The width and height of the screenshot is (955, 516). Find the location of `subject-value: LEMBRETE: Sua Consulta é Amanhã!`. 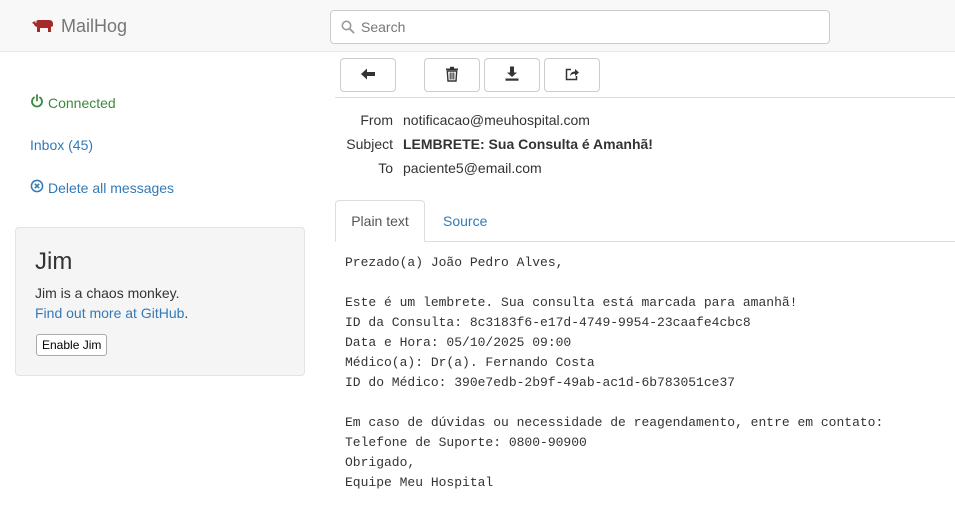

subject-value: LEMBRETE: Sua Consulta é Amanhã! is located at coordinates (528, 144).